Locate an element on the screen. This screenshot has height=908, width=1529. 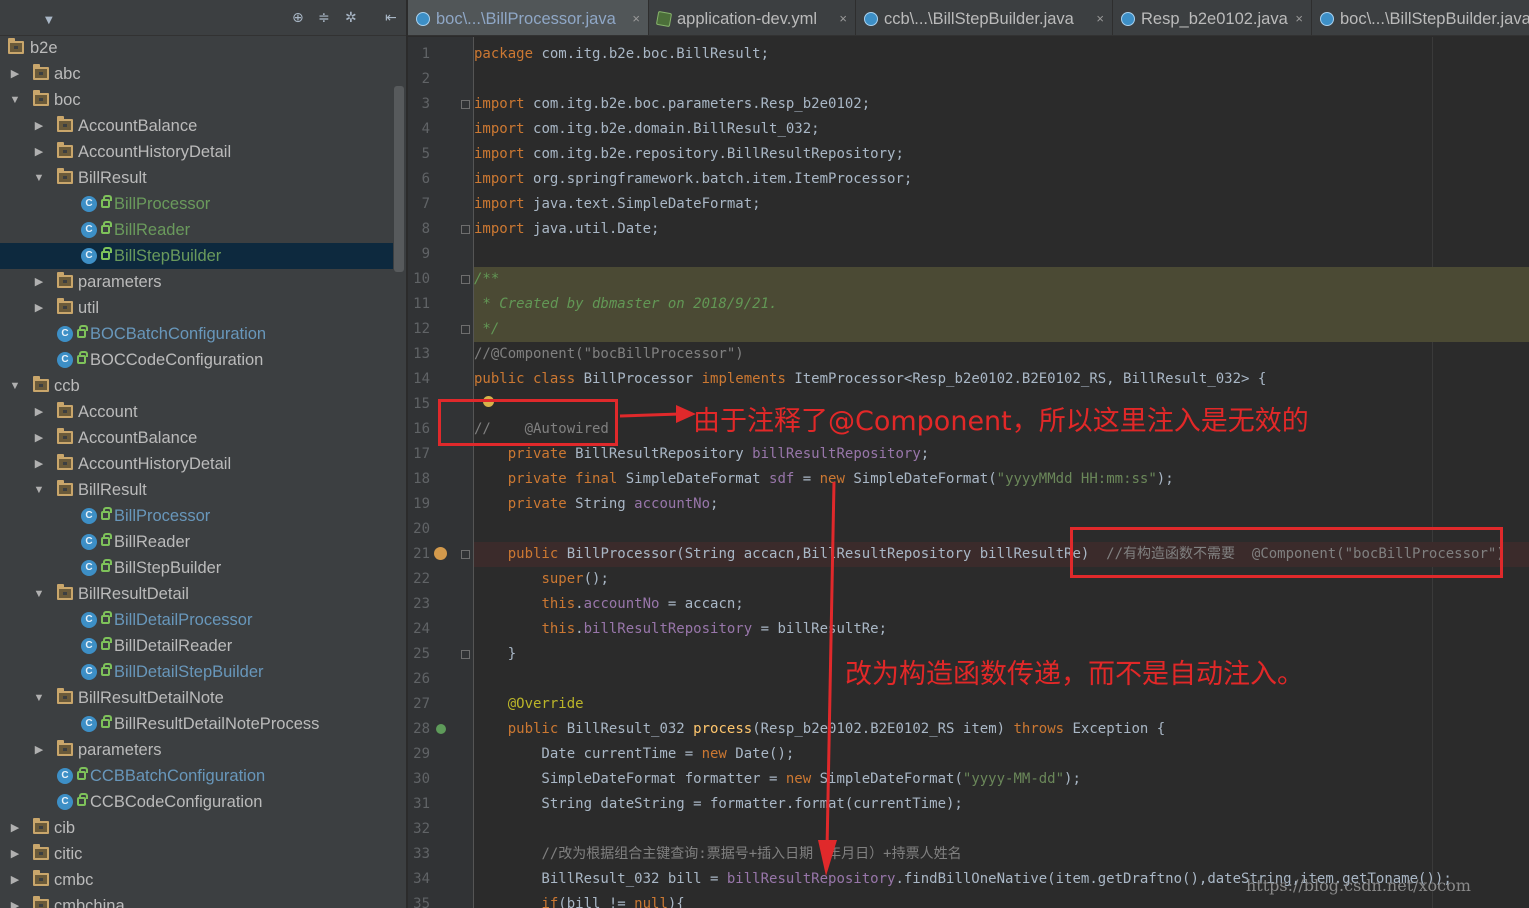
editor-tab: boc\...\BillStepBuilder.java is located at coordinates (1420, 17).